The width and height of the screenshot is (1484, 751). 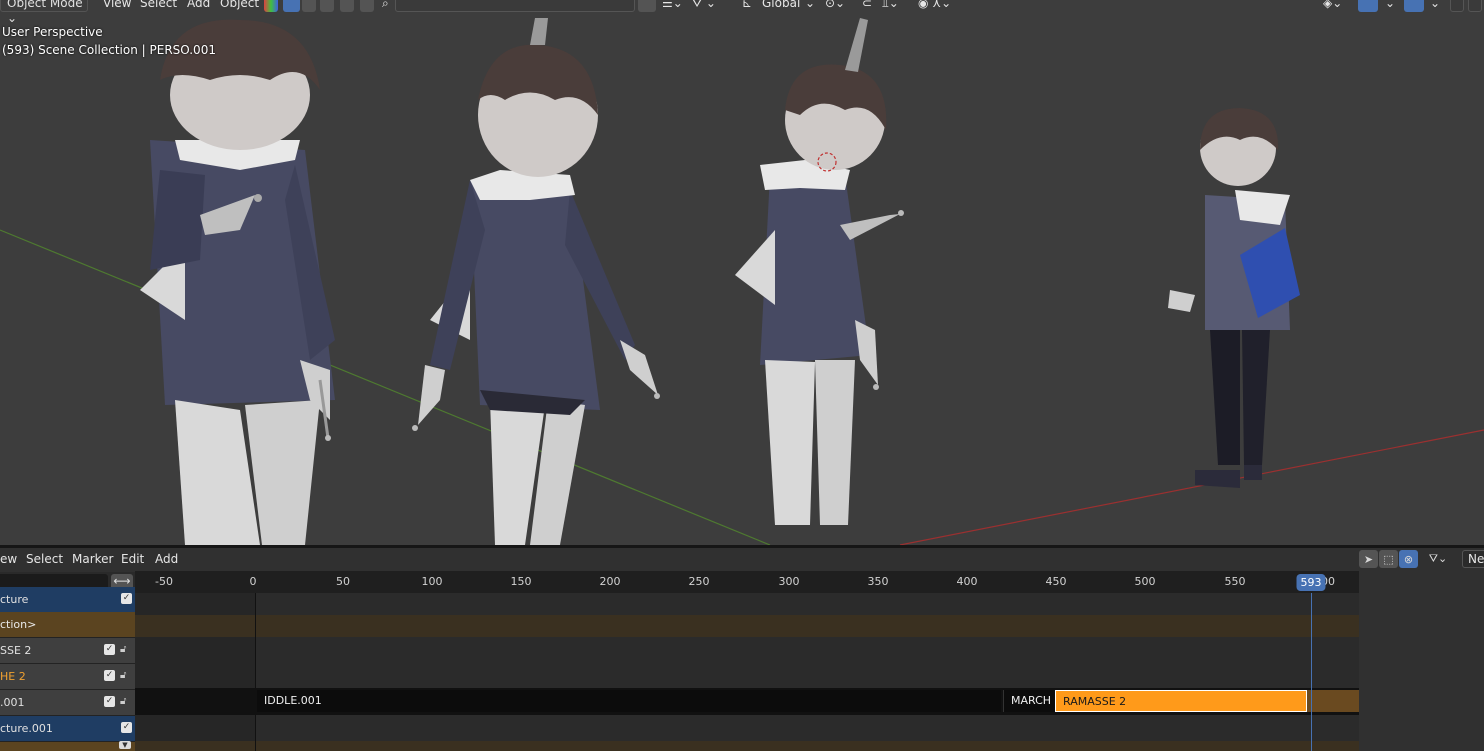 What do you see at coordinates (67, 676) in the screenshot?
I see `channel-track-marche: HE 2 ✓ 🔓︎` at bounding box center [67, 676].